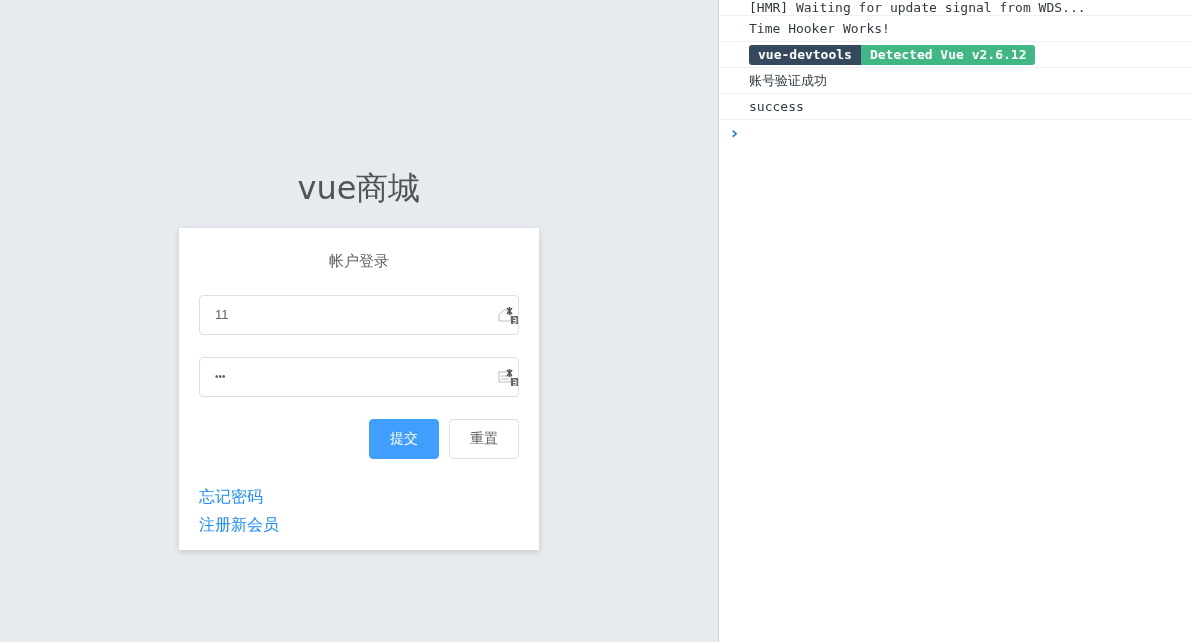 Image resolution: width=1192 pixels, height=642 pixels. Describe the element at coordinates (805, 54) in the screenshot. I see `devtools-badge: vue-devtools` at that location.